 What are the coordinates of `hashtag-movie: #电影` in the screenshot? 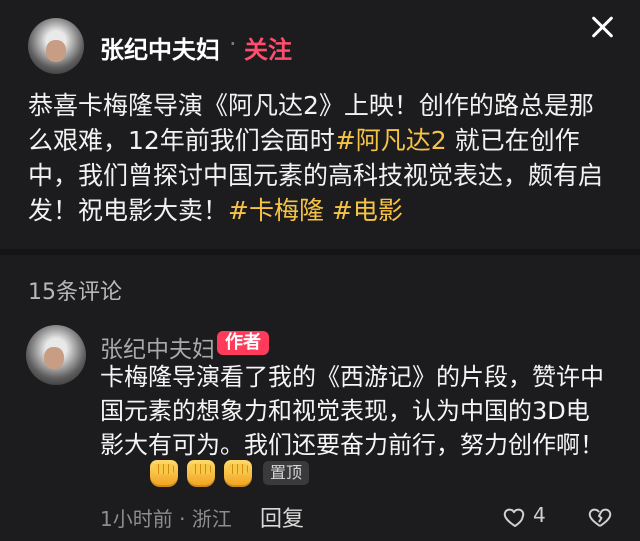 It's located at (367, 210).